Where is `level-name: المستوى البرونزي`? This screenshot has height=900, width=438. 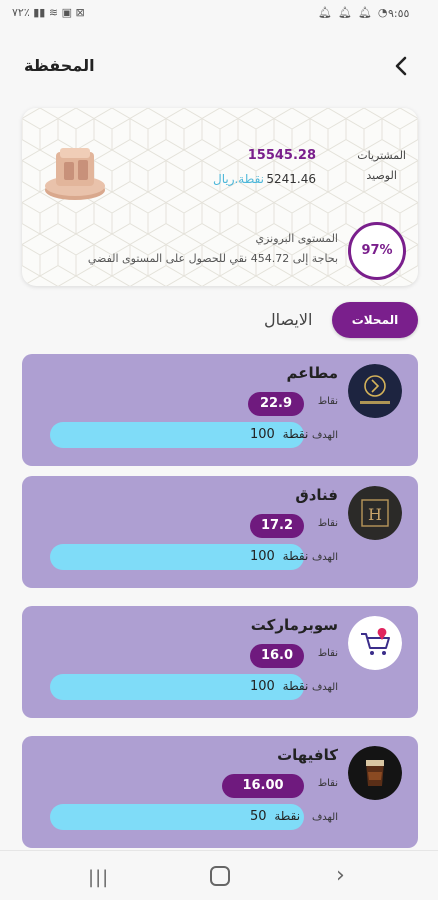
level-name: المستوى البرونزي is located at coordinates (296, 238).